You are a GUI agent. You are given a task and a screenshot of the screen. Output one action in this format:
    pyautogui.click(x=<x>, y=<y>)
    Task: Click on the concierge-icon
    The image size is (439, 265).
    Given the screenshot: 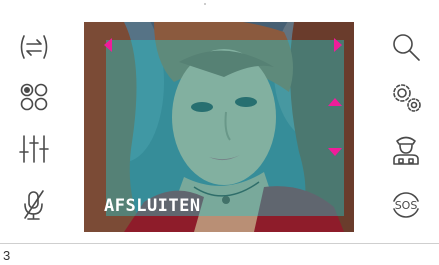 What is the action you would take?
    pyautogui.click(x=406, y=150)
    